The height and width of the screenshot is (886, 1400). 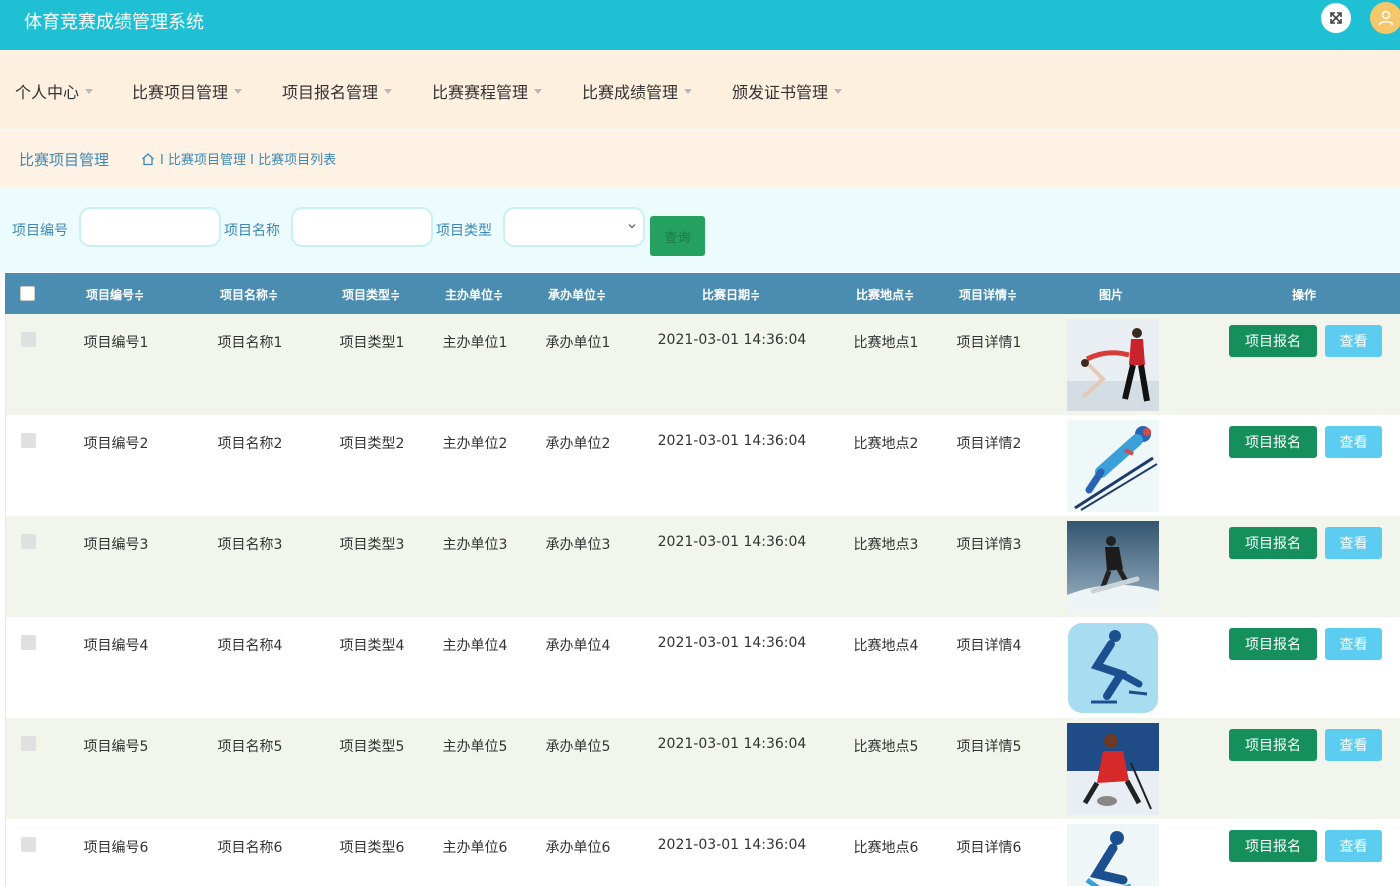 What do you see at coordinates (1113, 466) in the screenshot?
I see `ski-jumping-image` at bounding box center [1113, 466].